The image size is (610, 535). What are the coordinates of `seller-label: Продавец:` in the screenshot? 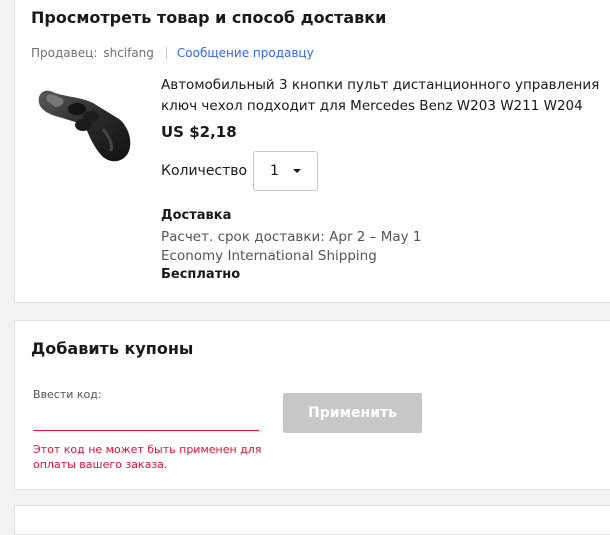 It's located at (64, 53).